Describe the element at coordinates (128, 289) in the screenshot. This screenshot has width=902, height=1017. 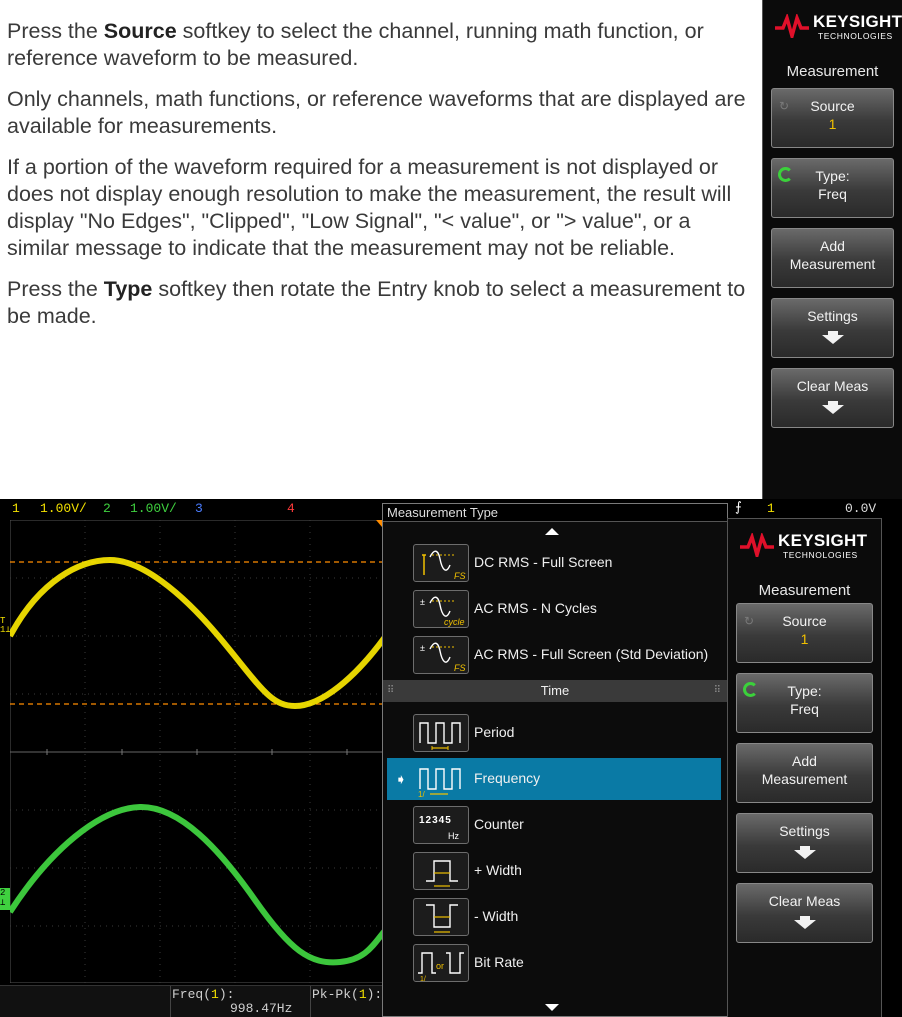
I see `type-keyword: Type` at that location.